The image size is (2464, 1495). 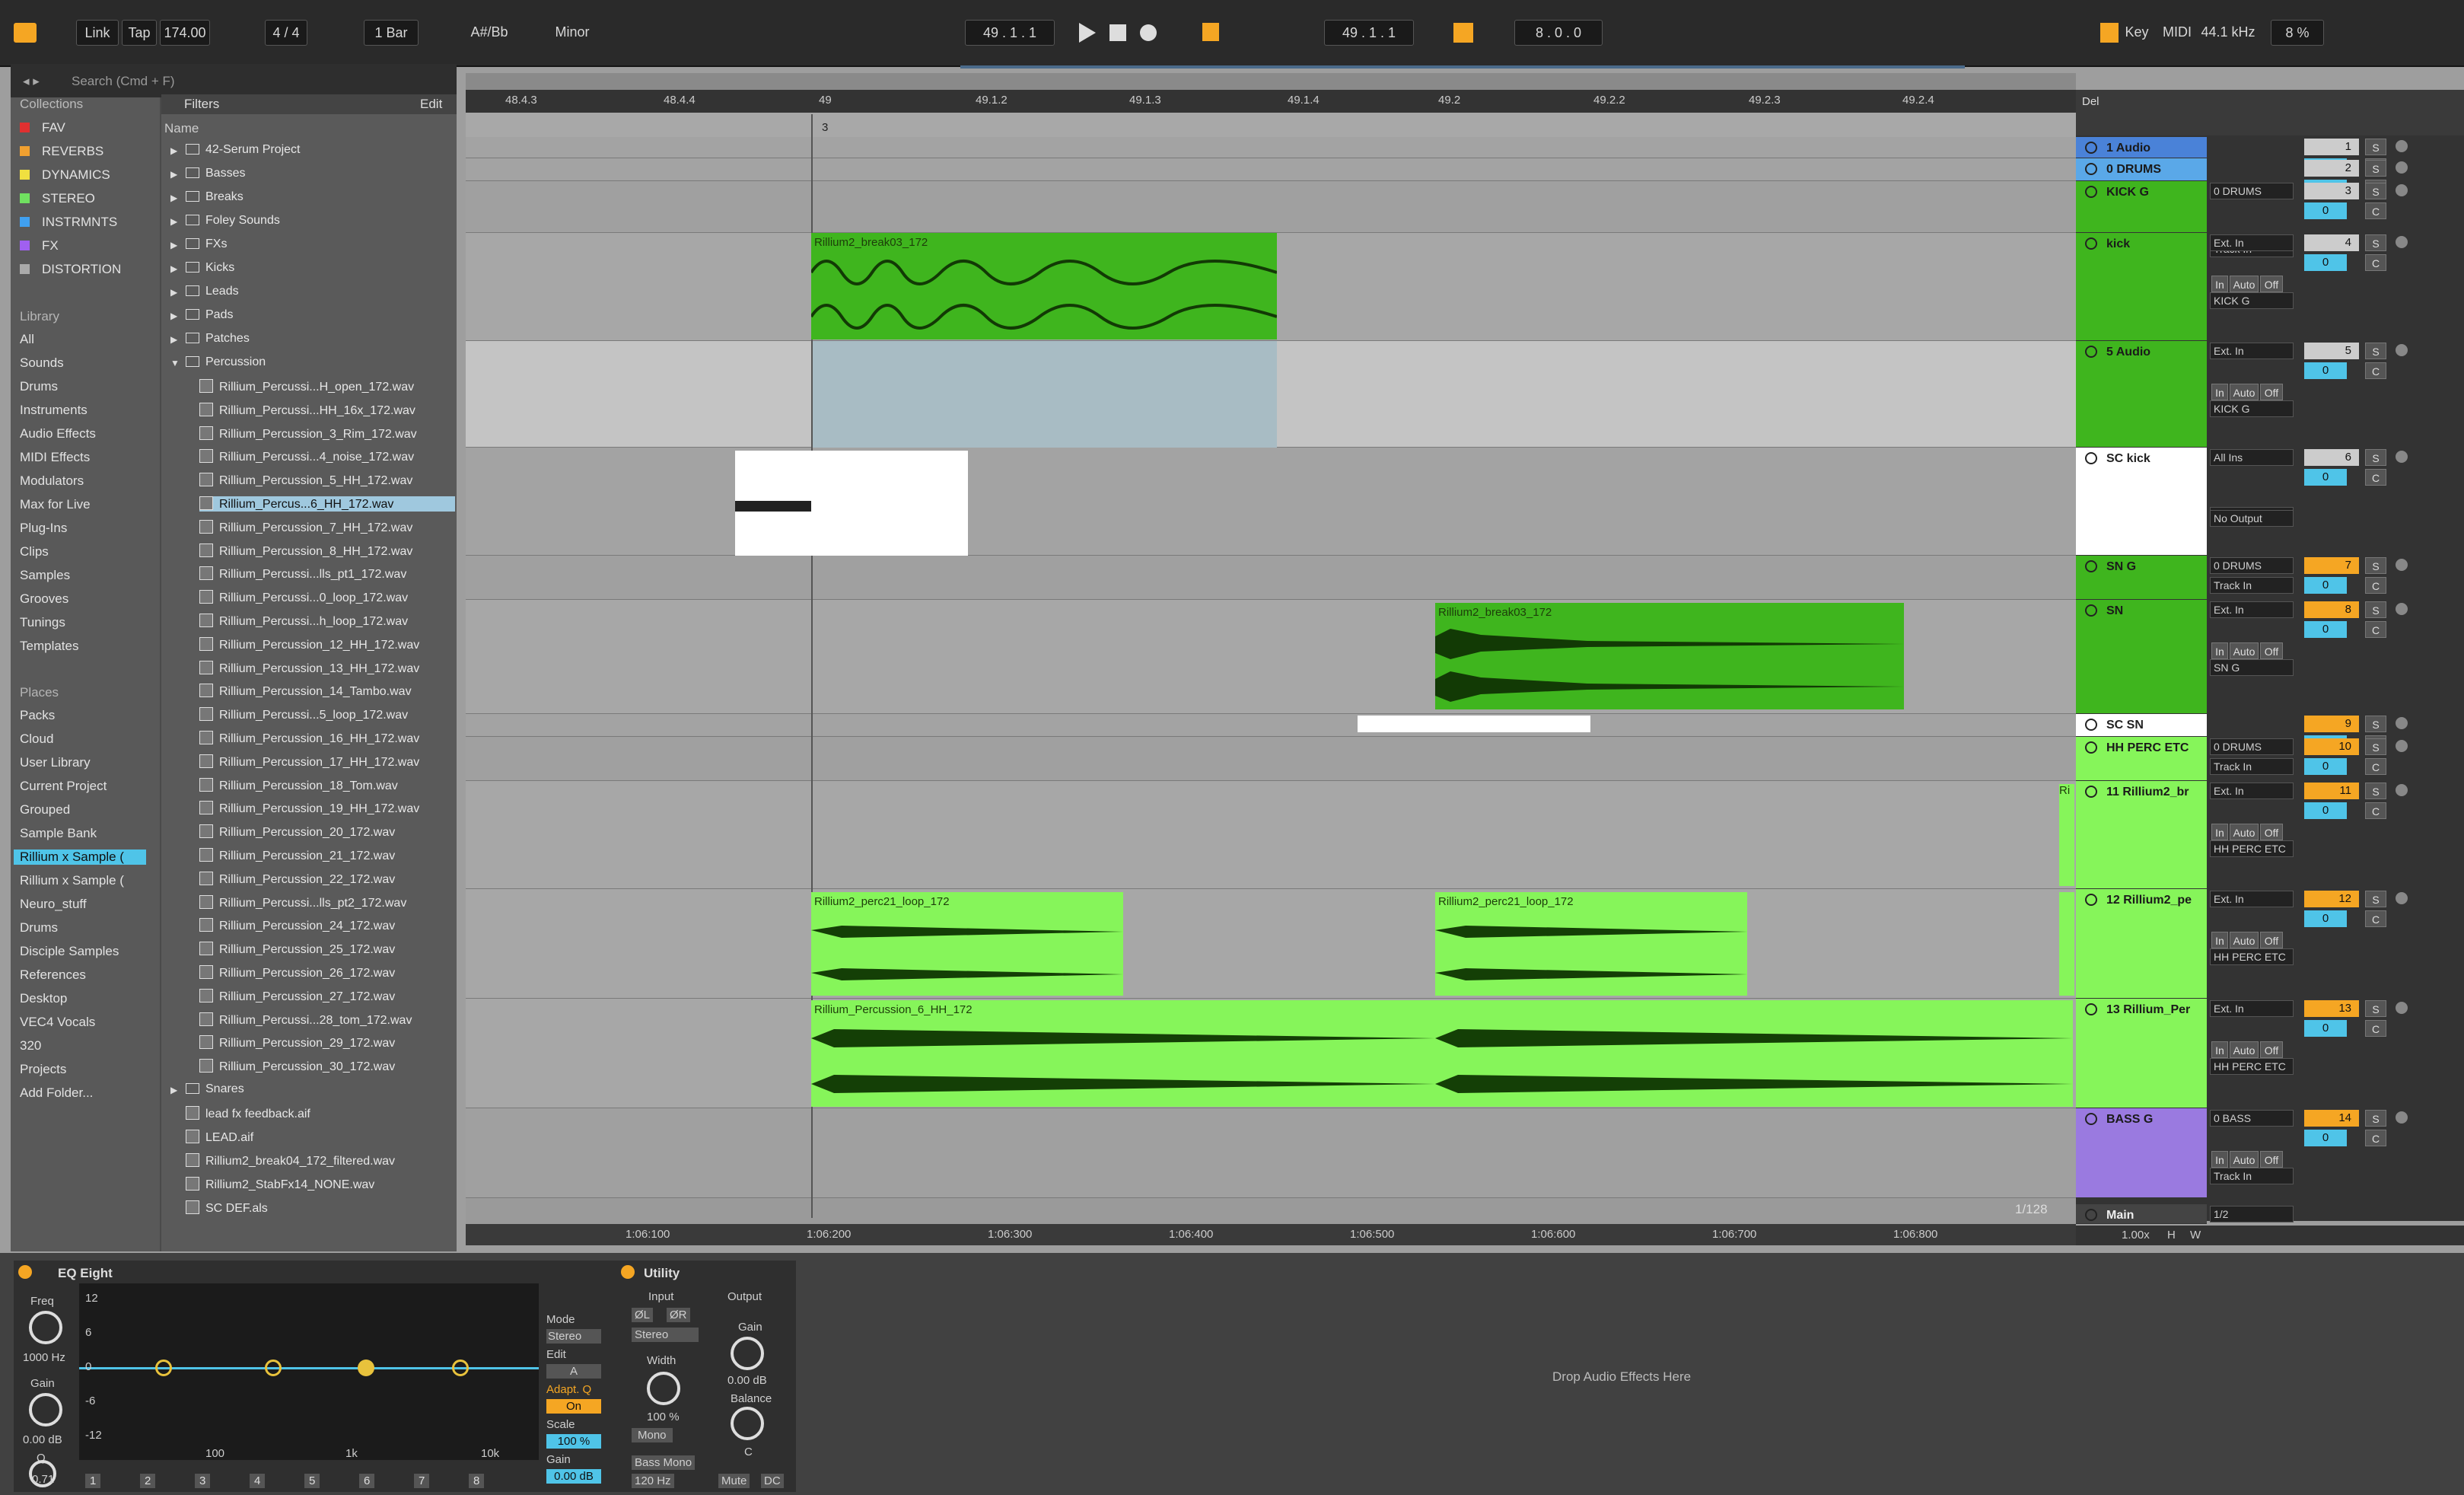 I want to click on file-item: Rillium_Percussi...h_loop_172.wav, so click(x=303, y=621).